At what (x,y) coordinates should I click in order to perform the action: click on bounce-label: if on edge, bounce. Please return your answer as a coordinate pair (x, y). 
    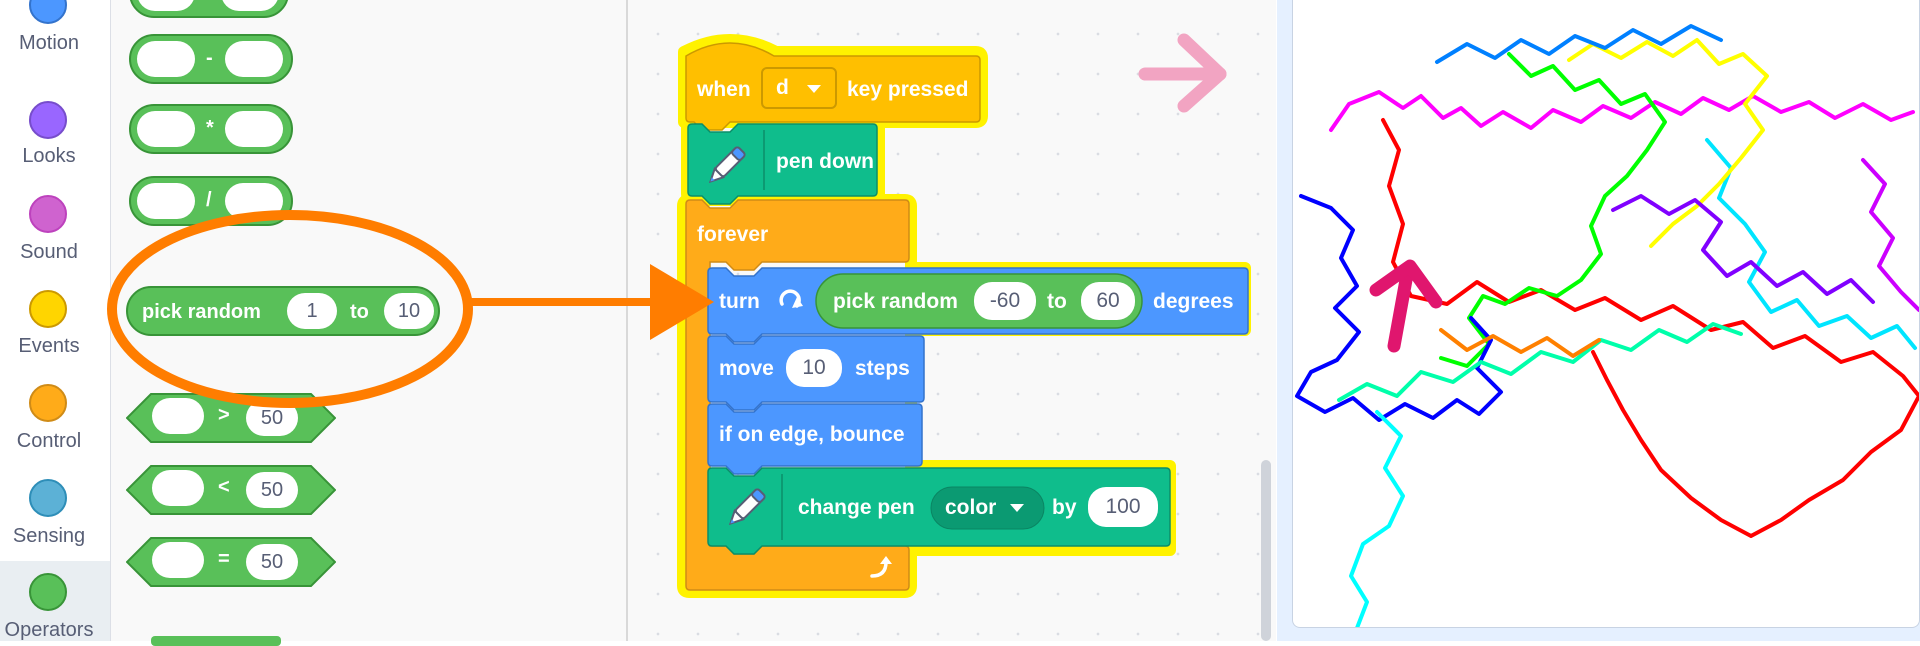
    Looking at the image, I should click on (812, 434).